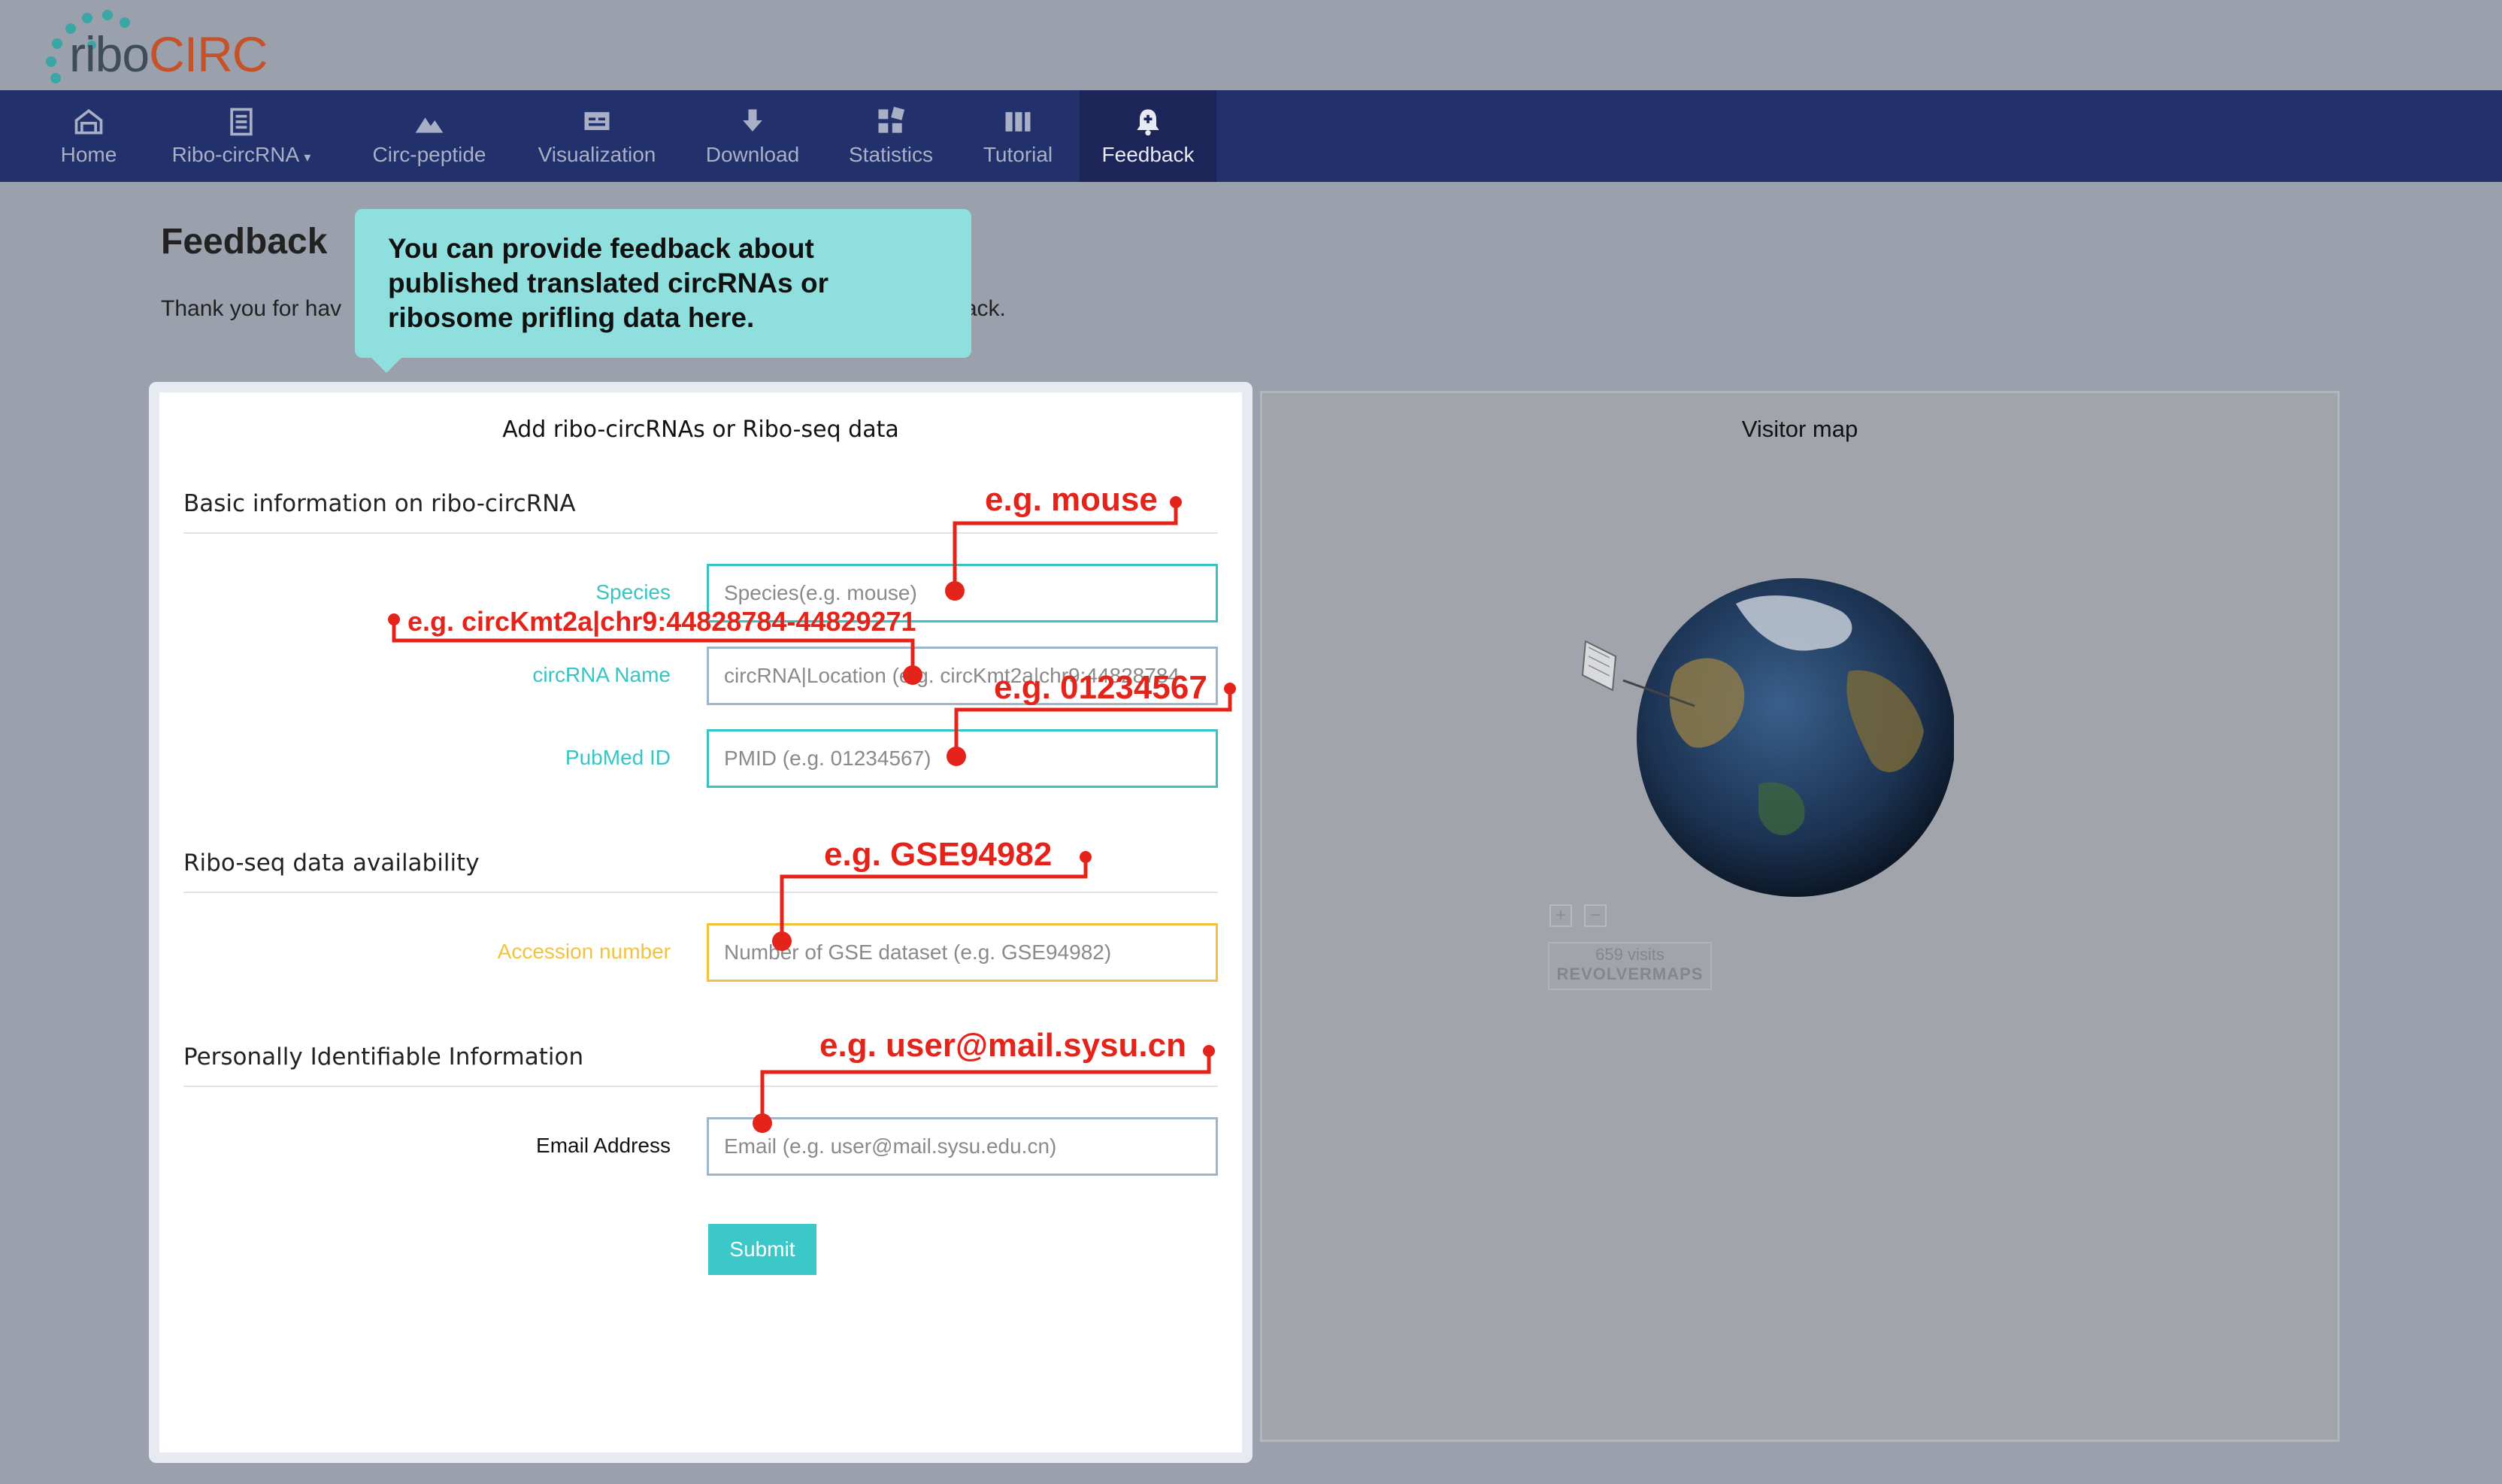  I want to click on visit-counter: 659 visits REVOLVERMAPS, so click(1630, 966).